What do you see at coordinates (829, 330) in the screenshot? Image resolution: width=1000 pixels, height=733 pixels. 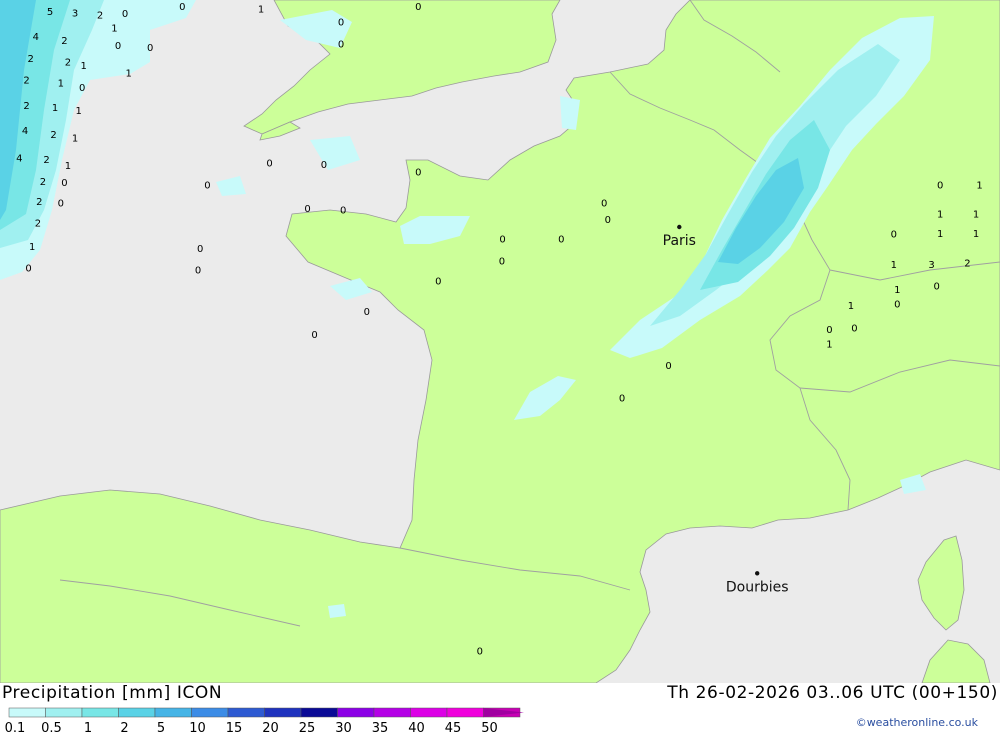 I see `precip-value-89: 0` at bounding box center [829, 330].